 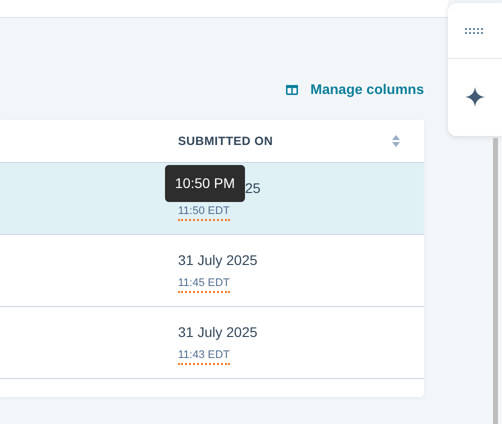 I want to click on grid-icon, so click(x=475, y=31).